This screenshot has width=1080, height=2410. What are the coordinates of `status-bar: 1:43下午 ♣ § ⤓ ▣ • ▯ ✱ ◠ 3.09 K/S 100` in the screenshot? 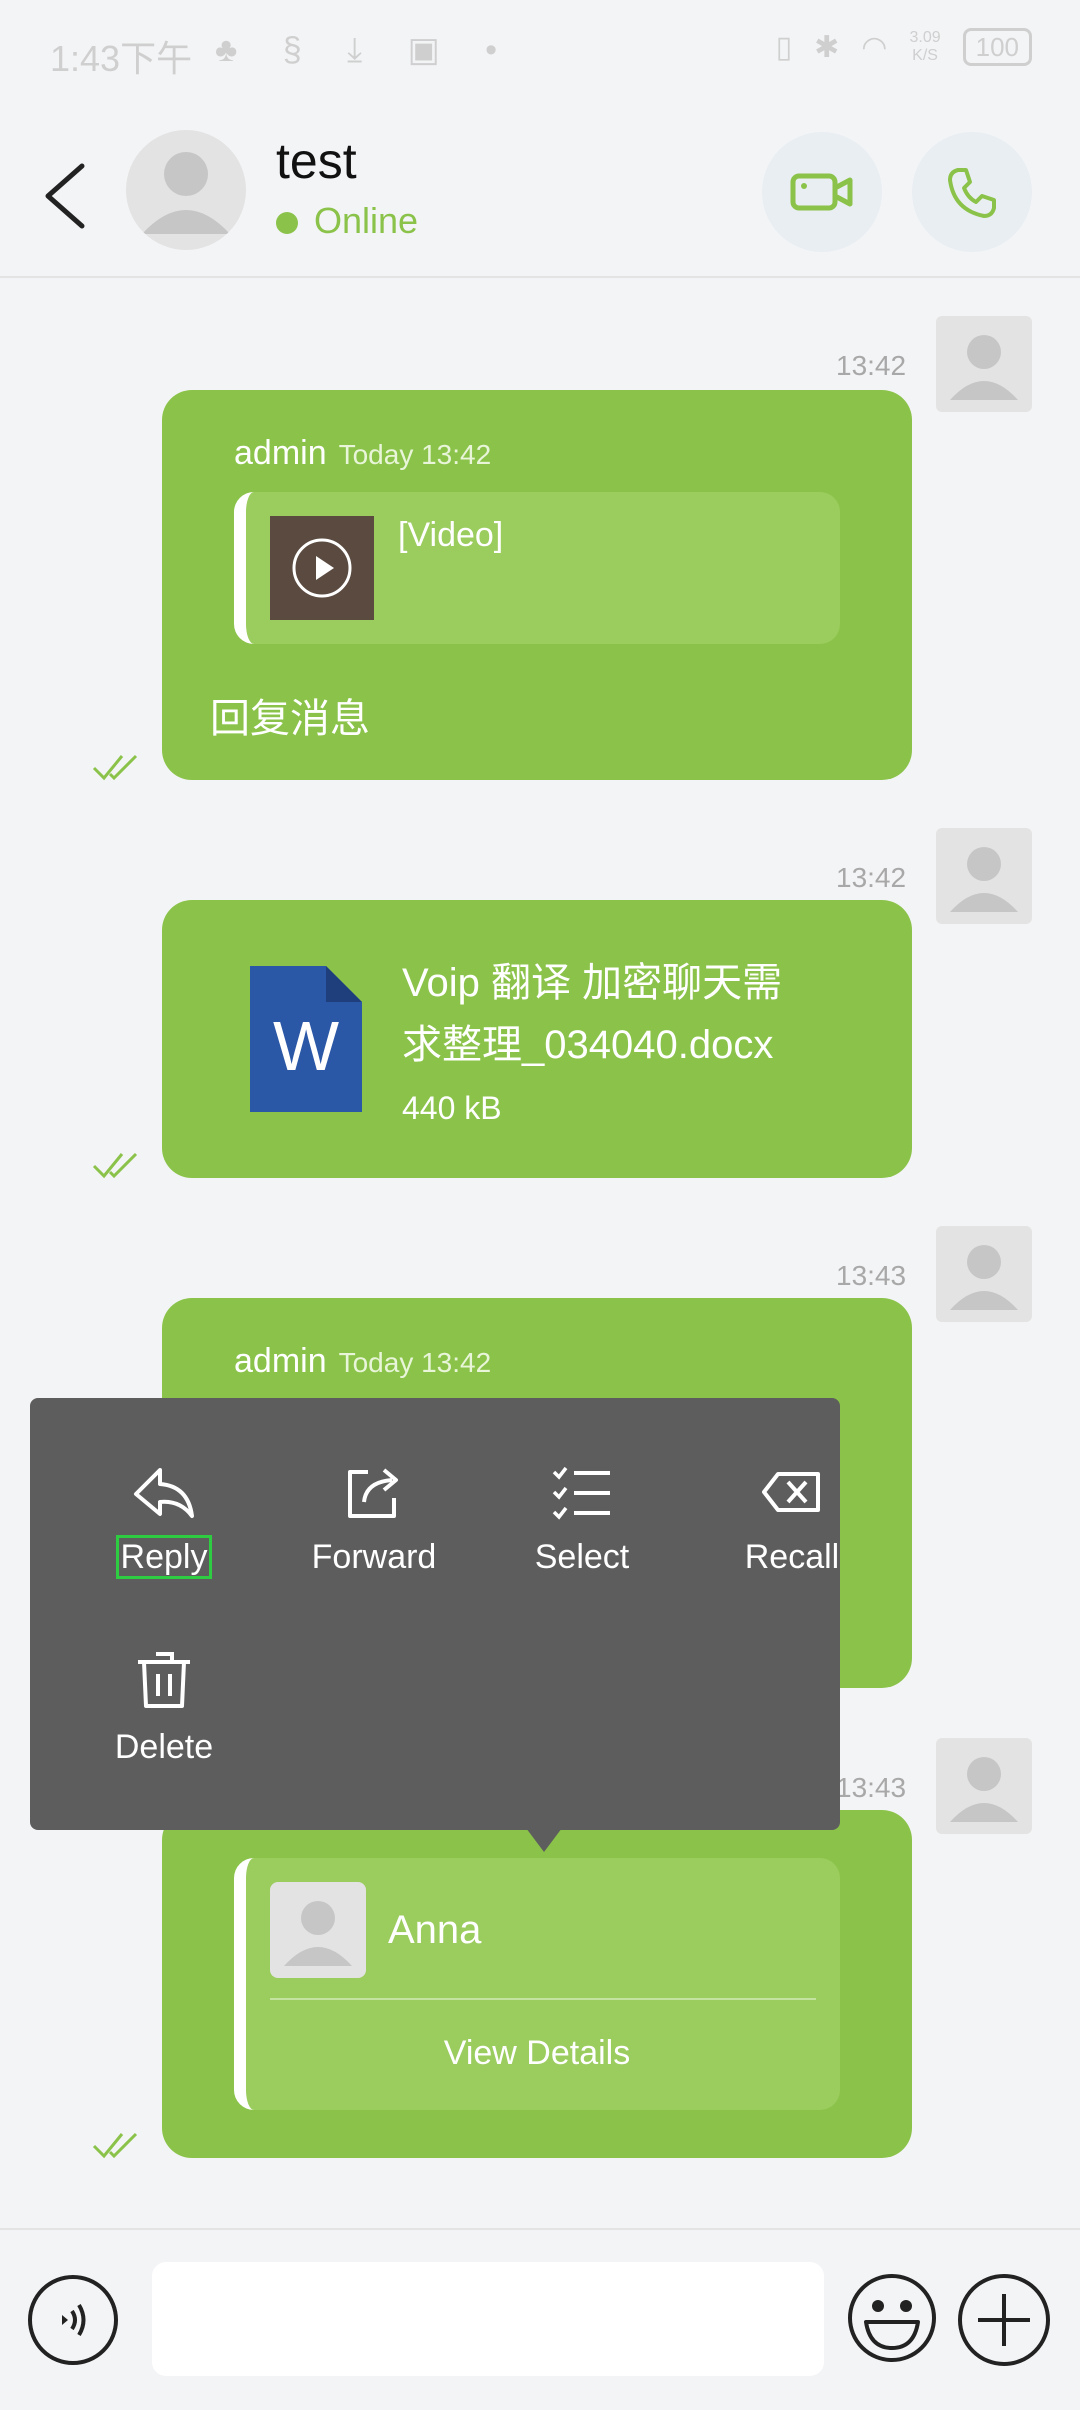 It's located at (540, 50).